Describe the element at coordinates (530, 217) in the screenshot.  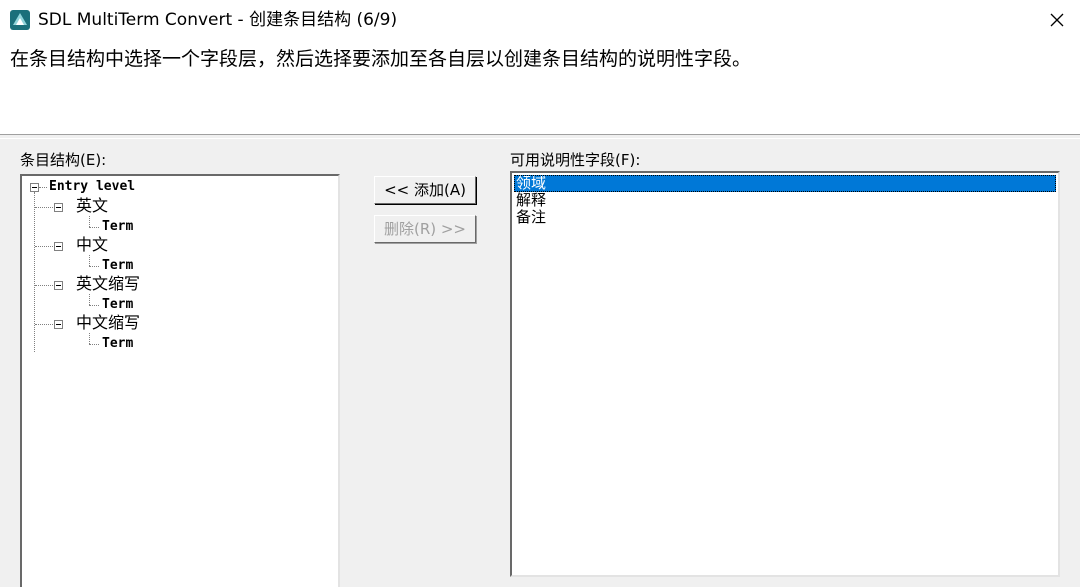
I see `list-item-note: 备注` at that location.